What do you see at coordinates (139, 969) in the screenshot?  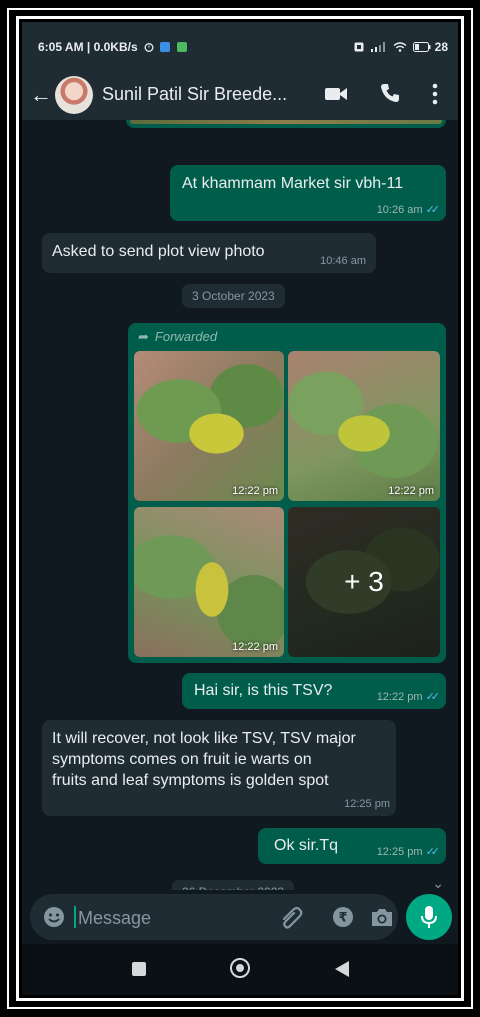 I see `recents-button` at bounding box center [139, 969].